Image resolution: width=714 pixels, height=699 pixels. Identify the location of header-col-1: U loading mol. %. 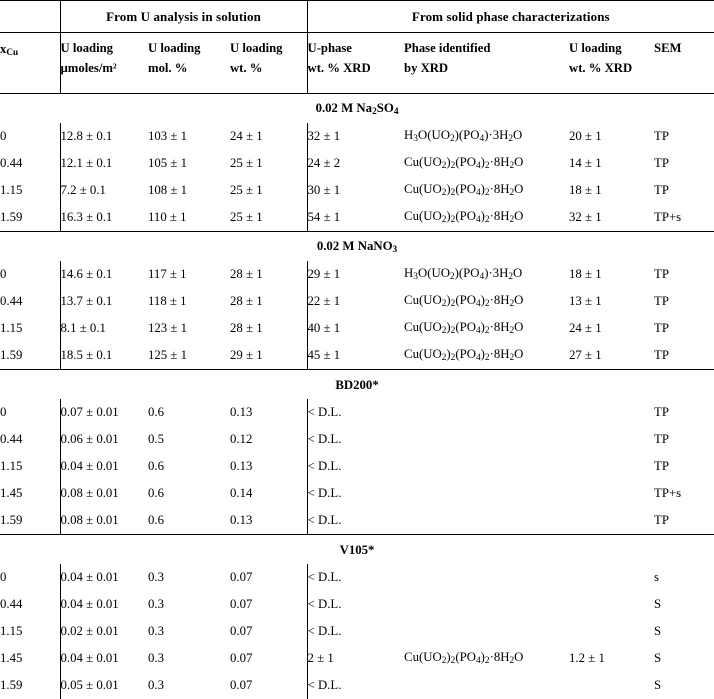
(189, 63).